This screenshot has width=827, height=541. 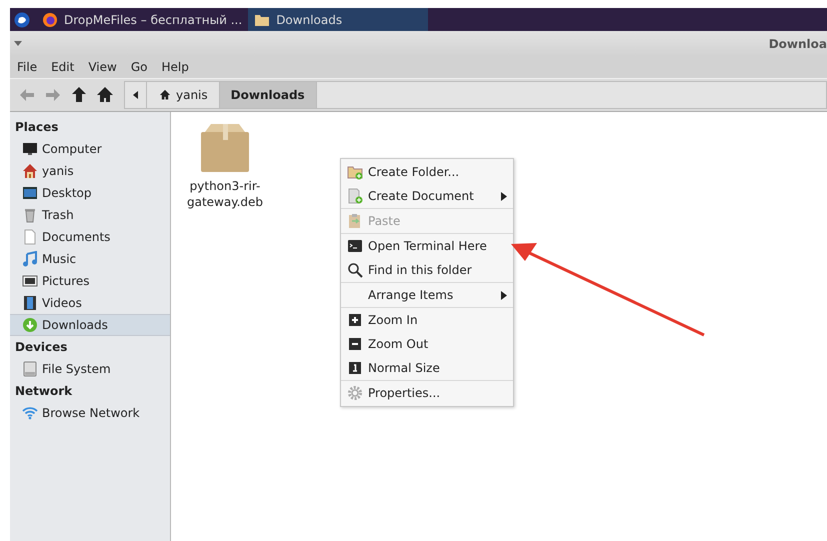 What do you see at coordinates (90, 193) in the screenshot?
I see `sidebar-item: Desktop` at bounding box center [90, 193].